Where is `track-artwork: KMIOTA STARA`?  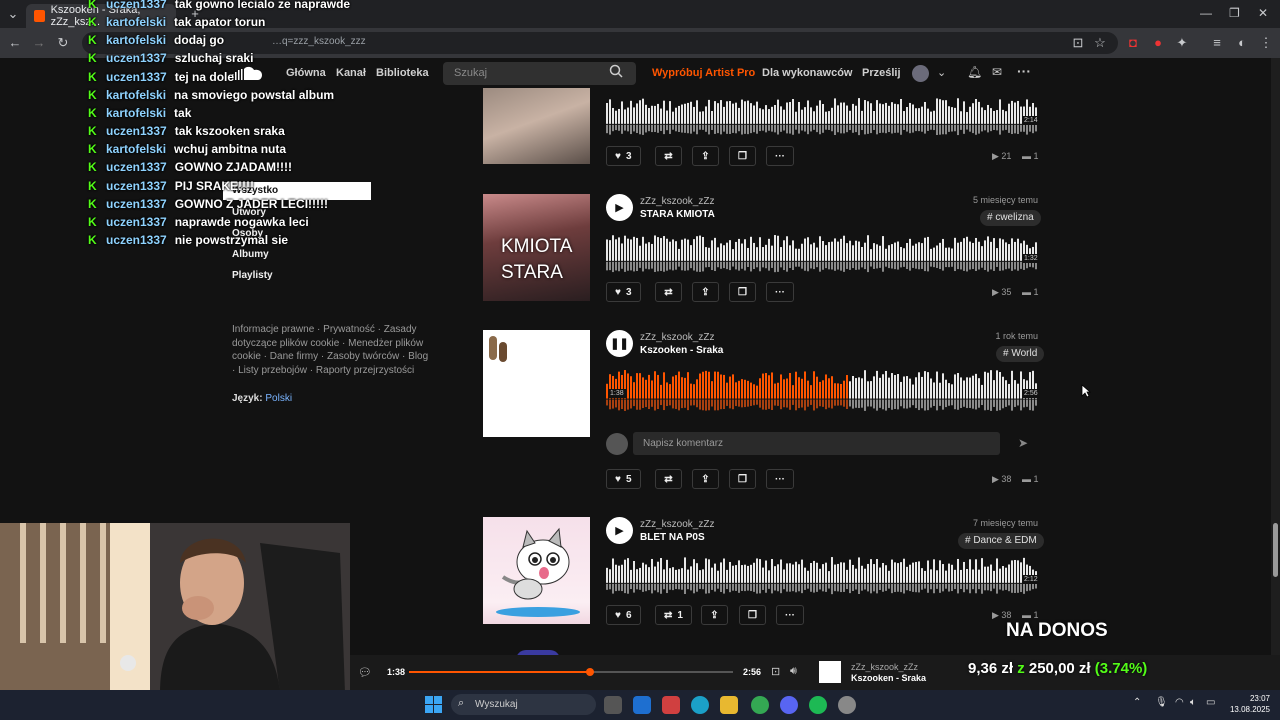
track-artwork: KMIOTA STARA is located at coordinates (536, 247).